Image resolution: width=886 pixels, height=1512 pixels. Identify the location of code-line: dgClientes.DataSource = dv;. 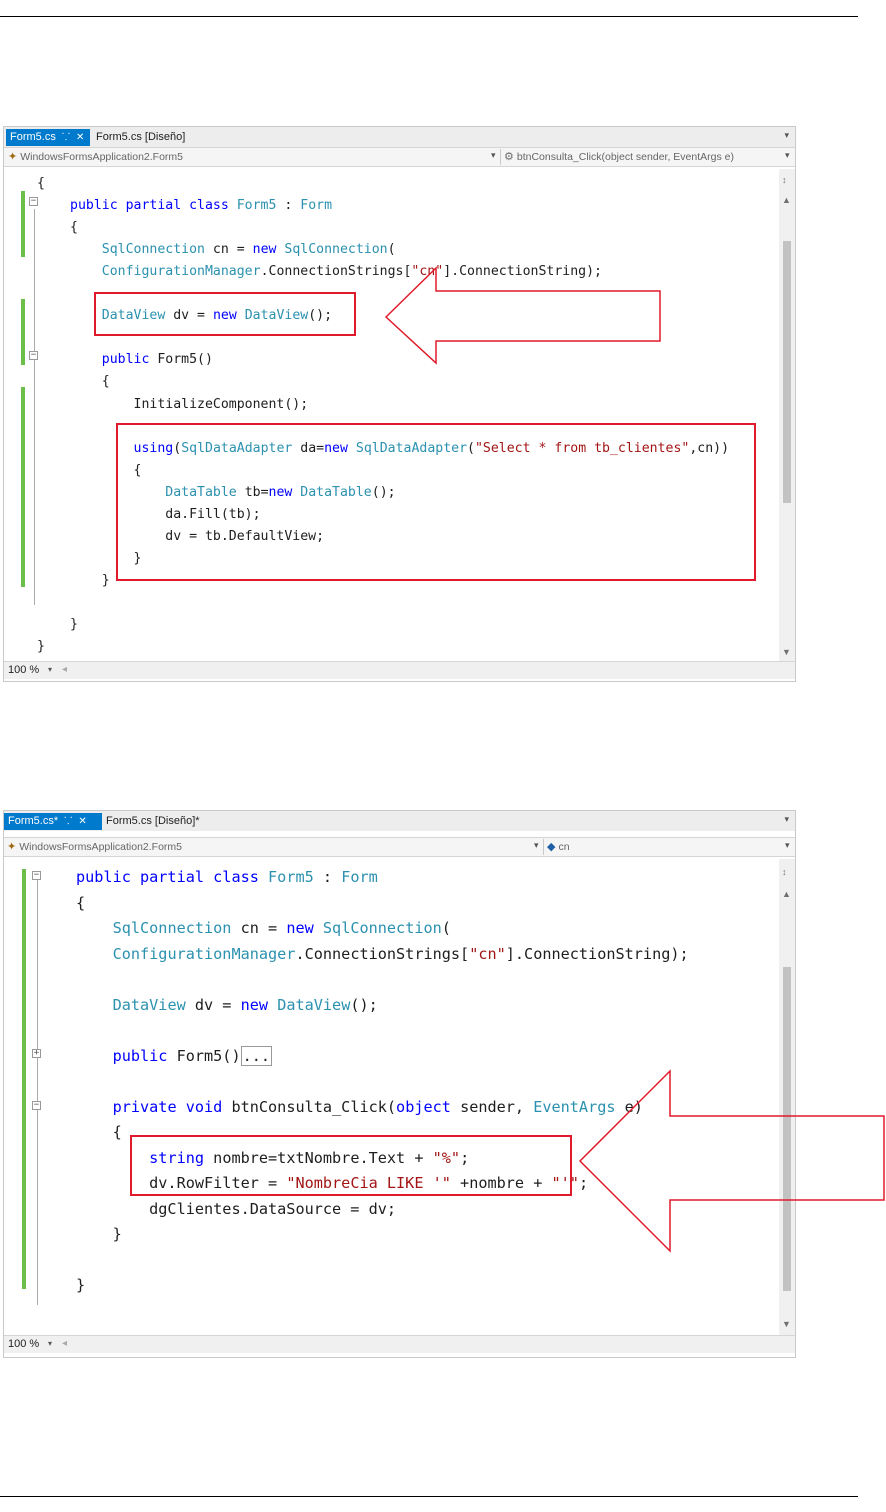
(236, 1210).